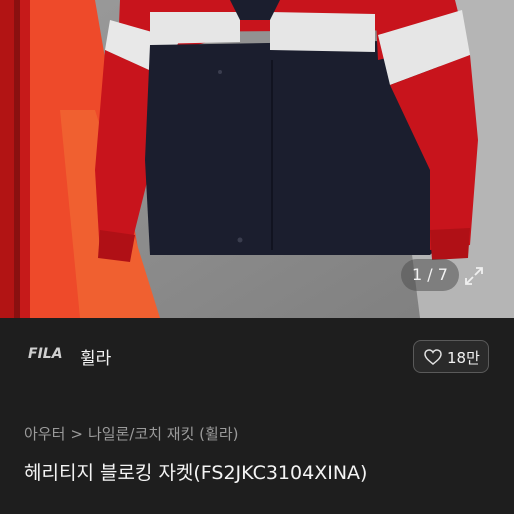 The height and width of the screenshot is (514, 514). I want to click on like-count: 18만, so click(463, 358).